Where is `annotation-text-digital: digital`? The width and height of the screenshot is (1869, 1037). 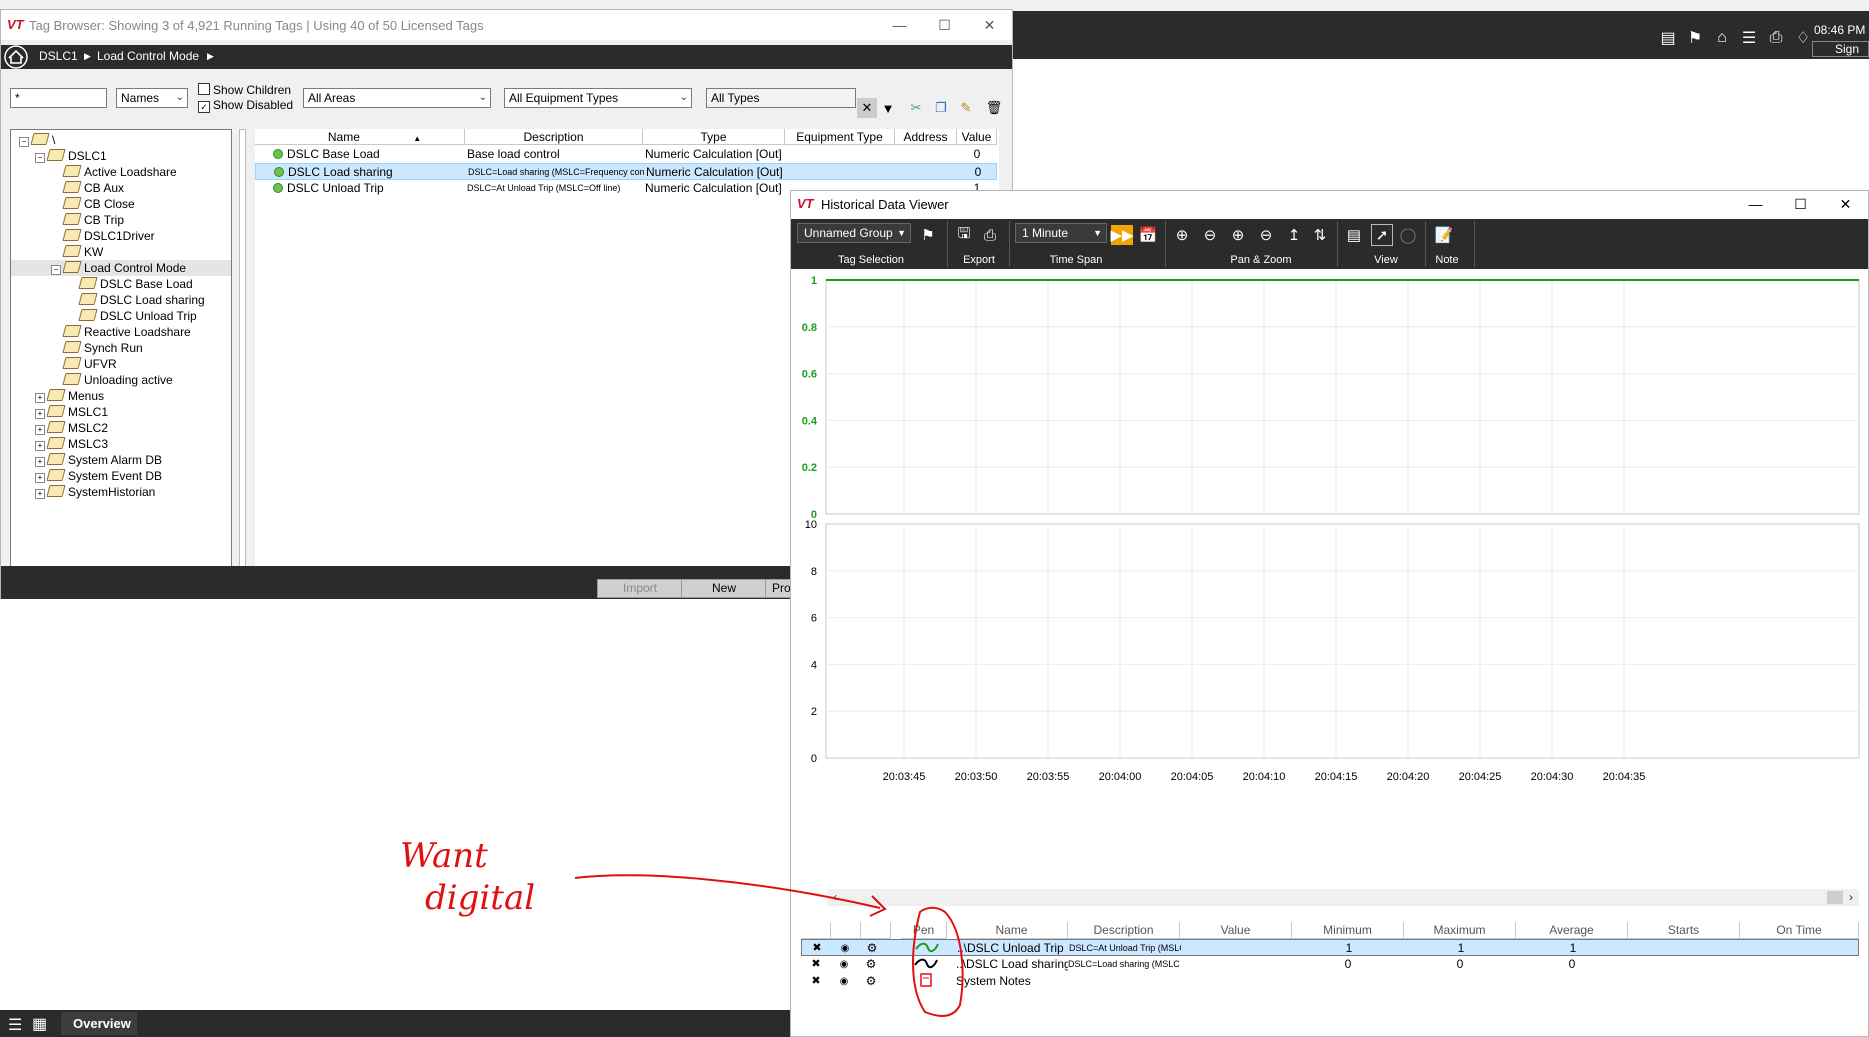
annotation-text-digital: digital is located at coordinates (480, 898).